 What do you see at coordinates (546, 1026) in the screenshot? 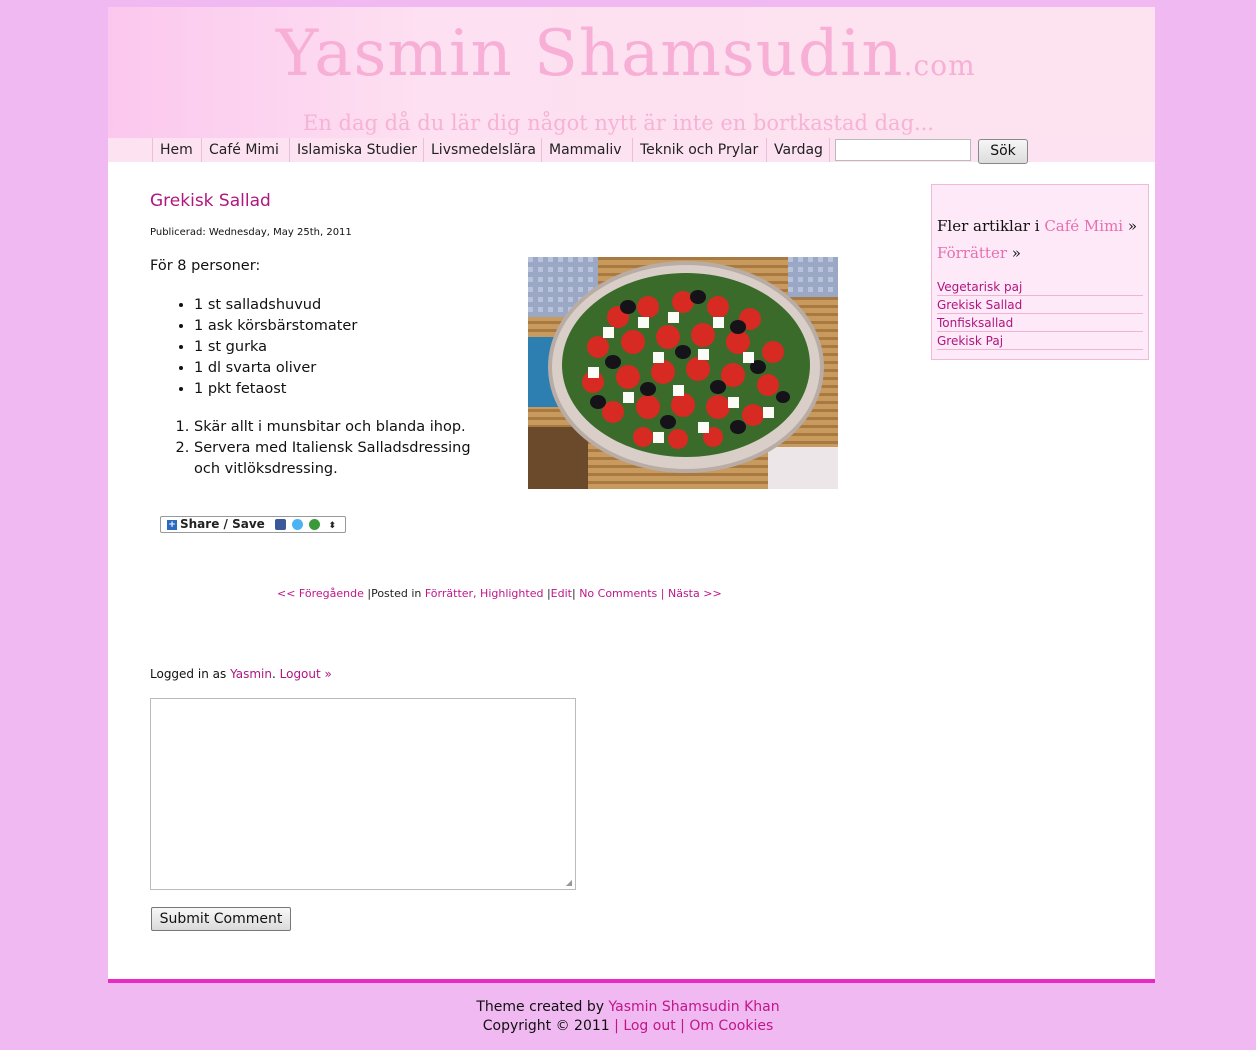
I see `footer-copyright: Copyright © 2011` at bounding box center [546, 1026].